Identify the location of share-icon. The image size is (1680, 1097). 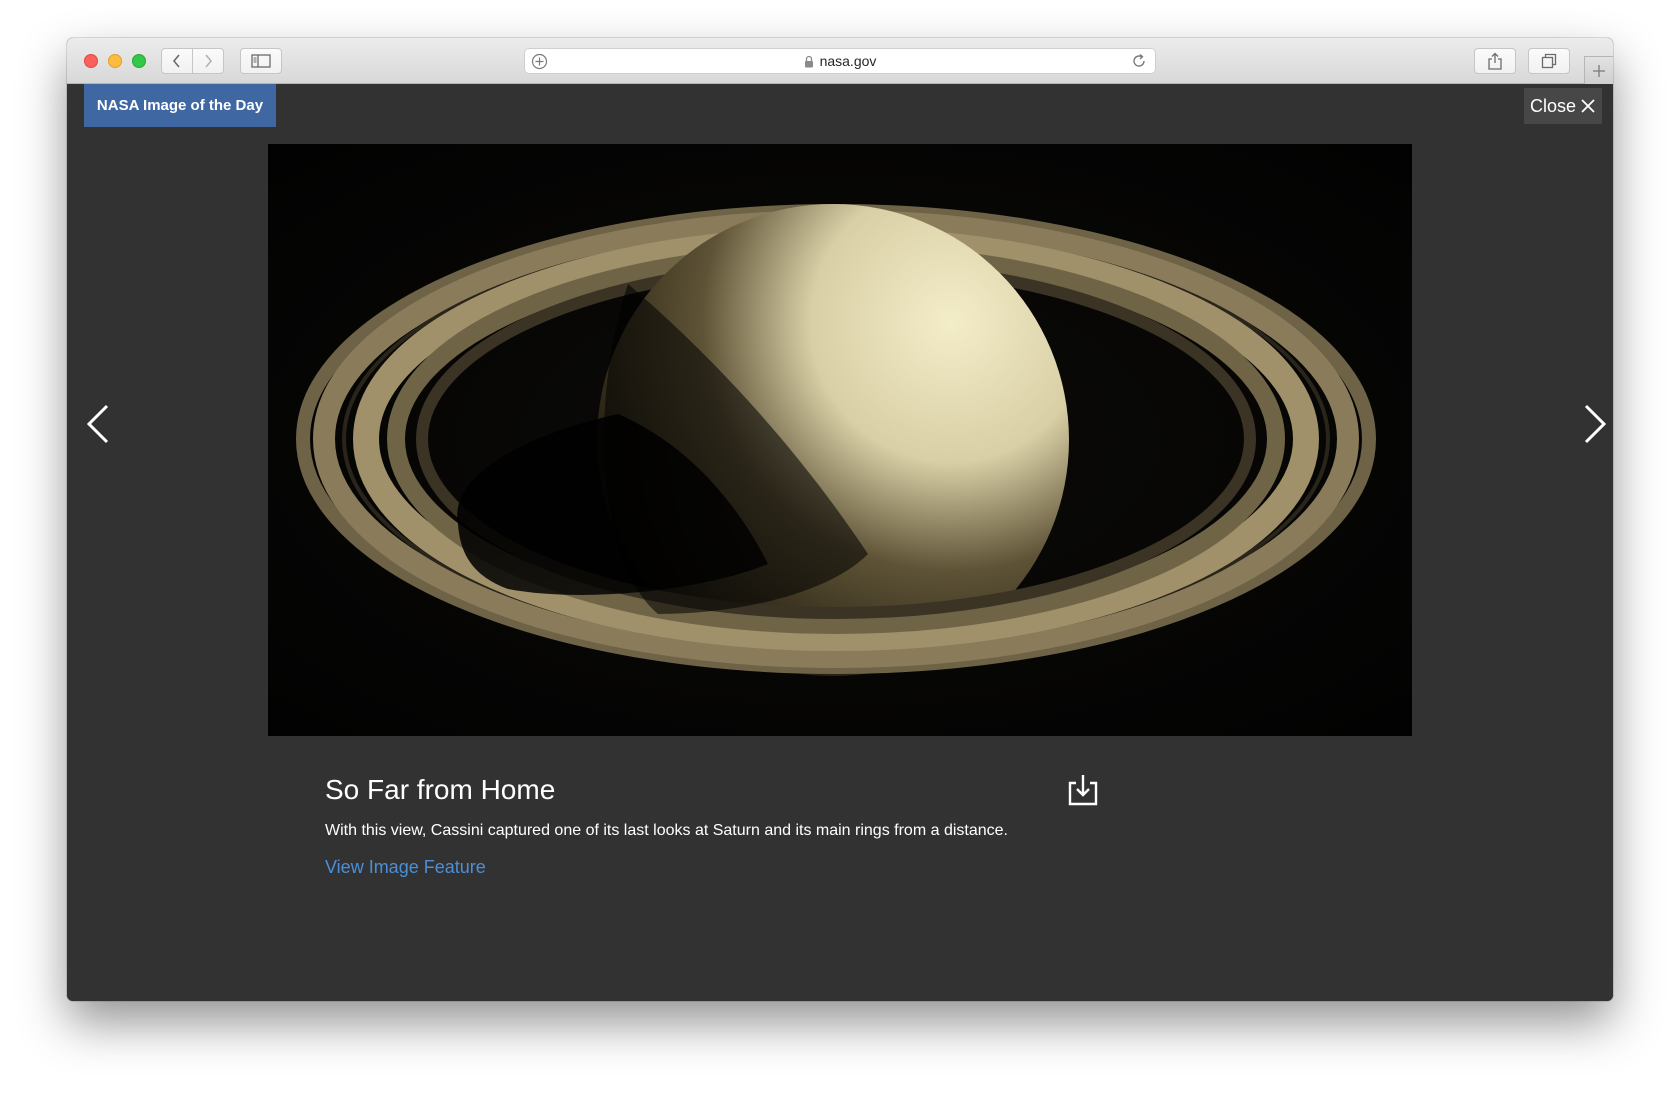
(1495, 61).